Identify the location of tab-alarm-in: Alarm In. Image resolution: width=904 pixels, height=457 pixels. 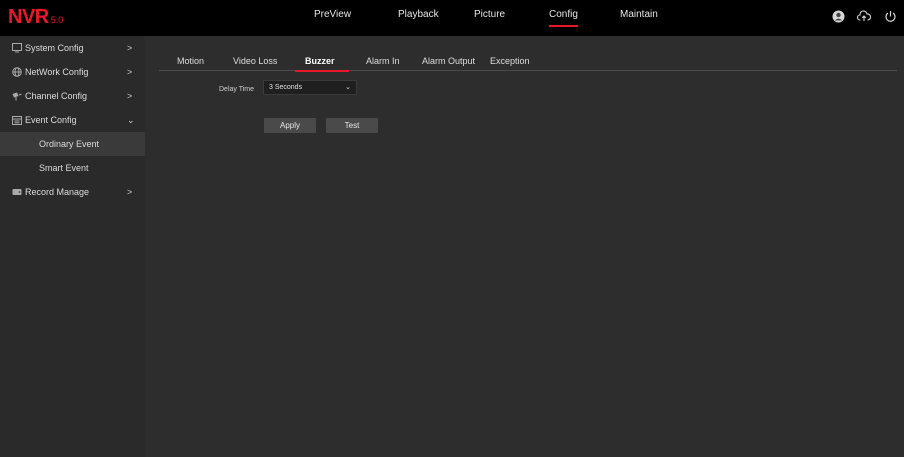
(383, 61).